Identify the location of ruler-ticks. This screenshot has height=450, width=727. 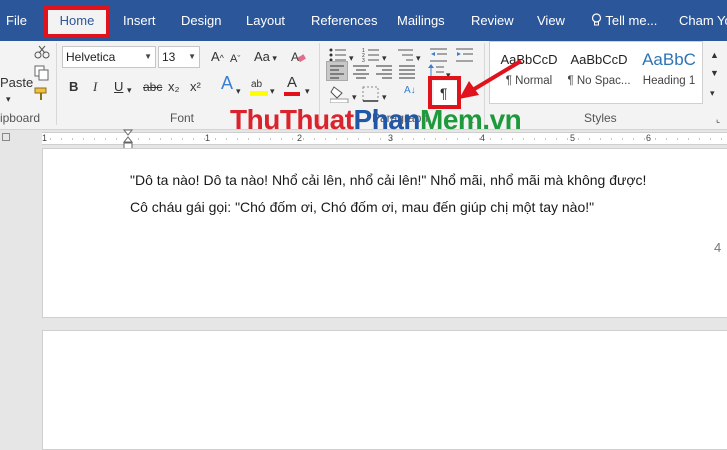
(386, 139).